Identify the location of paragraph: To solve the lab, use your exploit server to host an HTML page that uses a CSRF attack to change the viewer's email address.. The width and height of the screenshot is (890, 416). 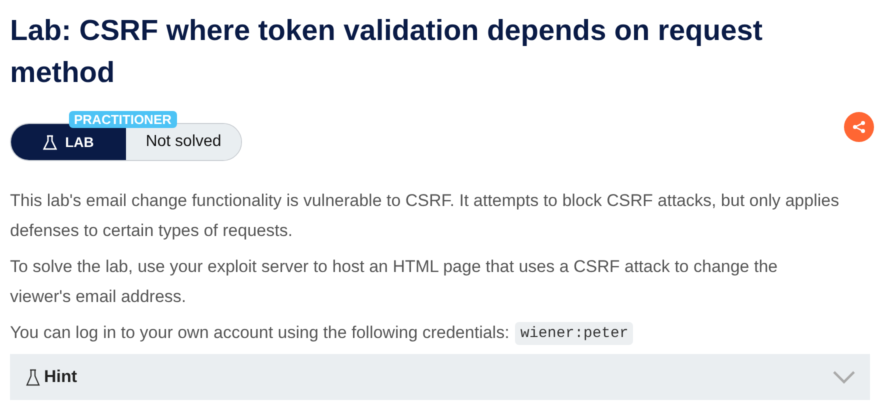
(394, 282).